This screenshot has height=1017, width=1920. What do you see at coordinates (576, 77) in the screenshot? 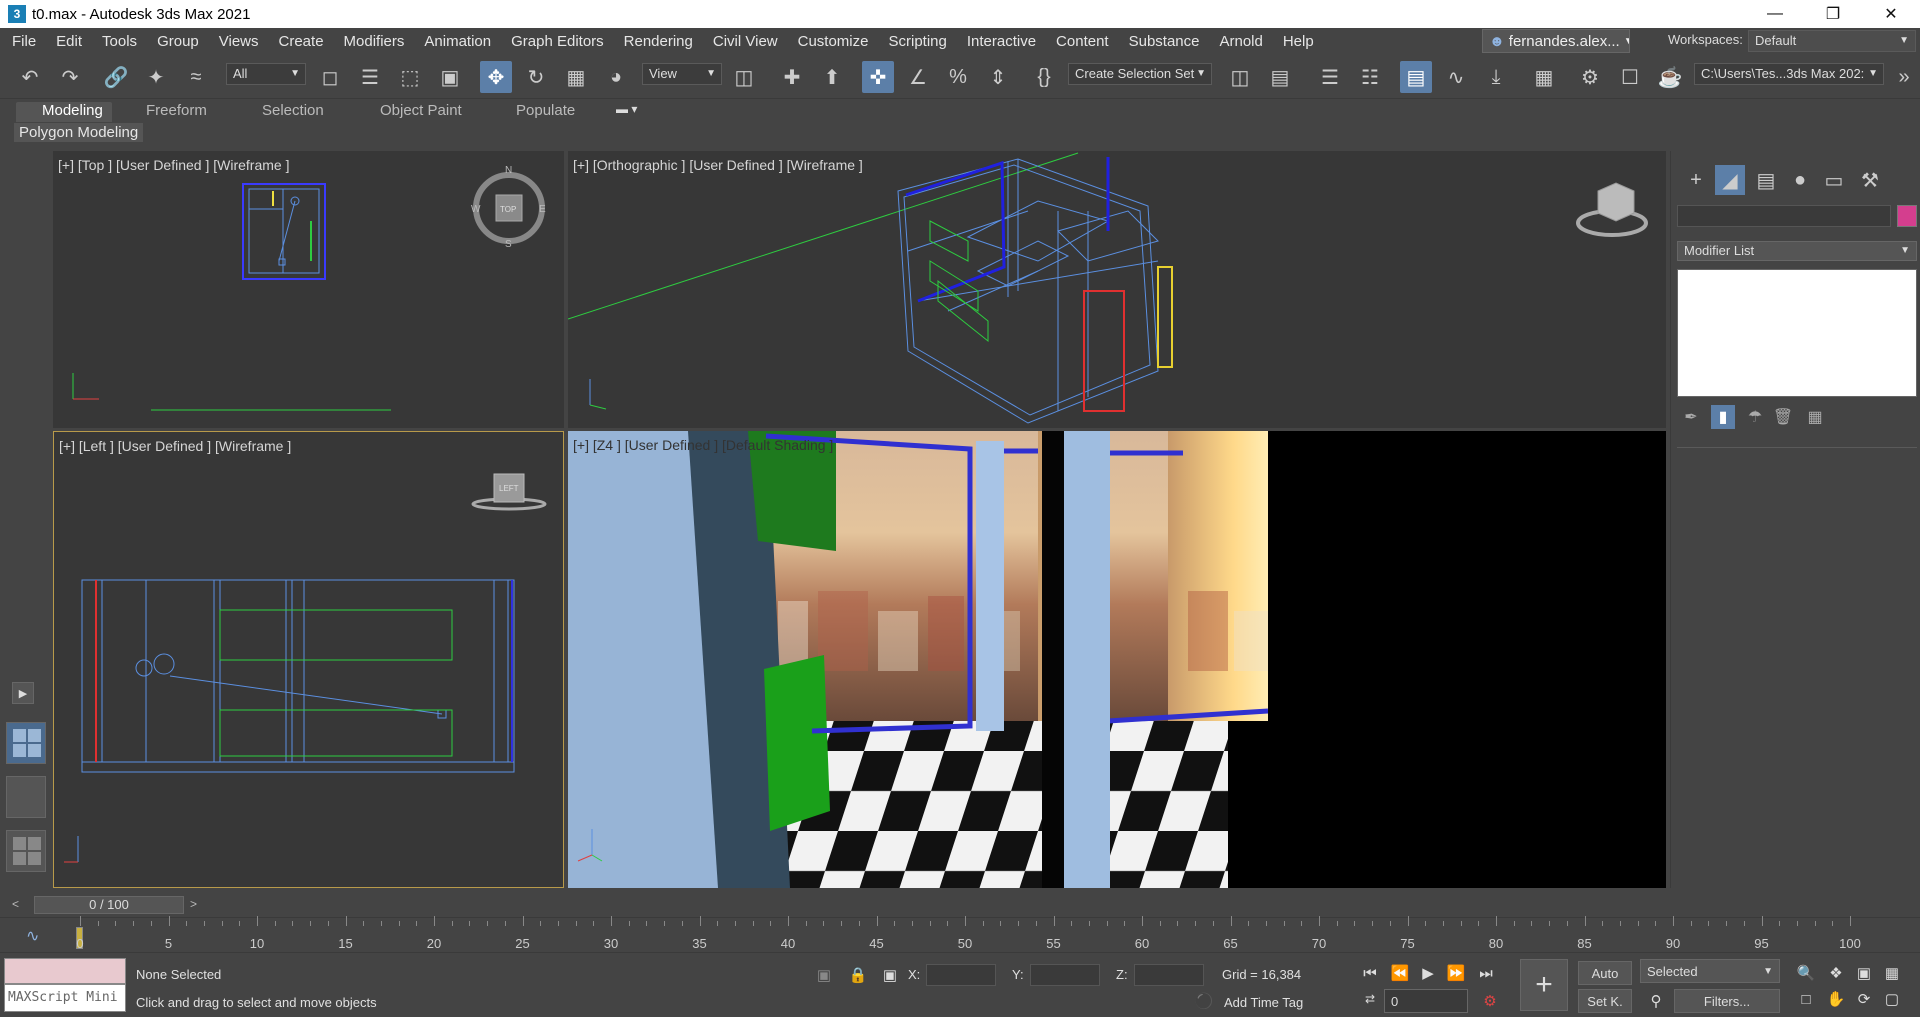
I see `select-and-scale-icon: ▦` at bounding box center [576, 77].